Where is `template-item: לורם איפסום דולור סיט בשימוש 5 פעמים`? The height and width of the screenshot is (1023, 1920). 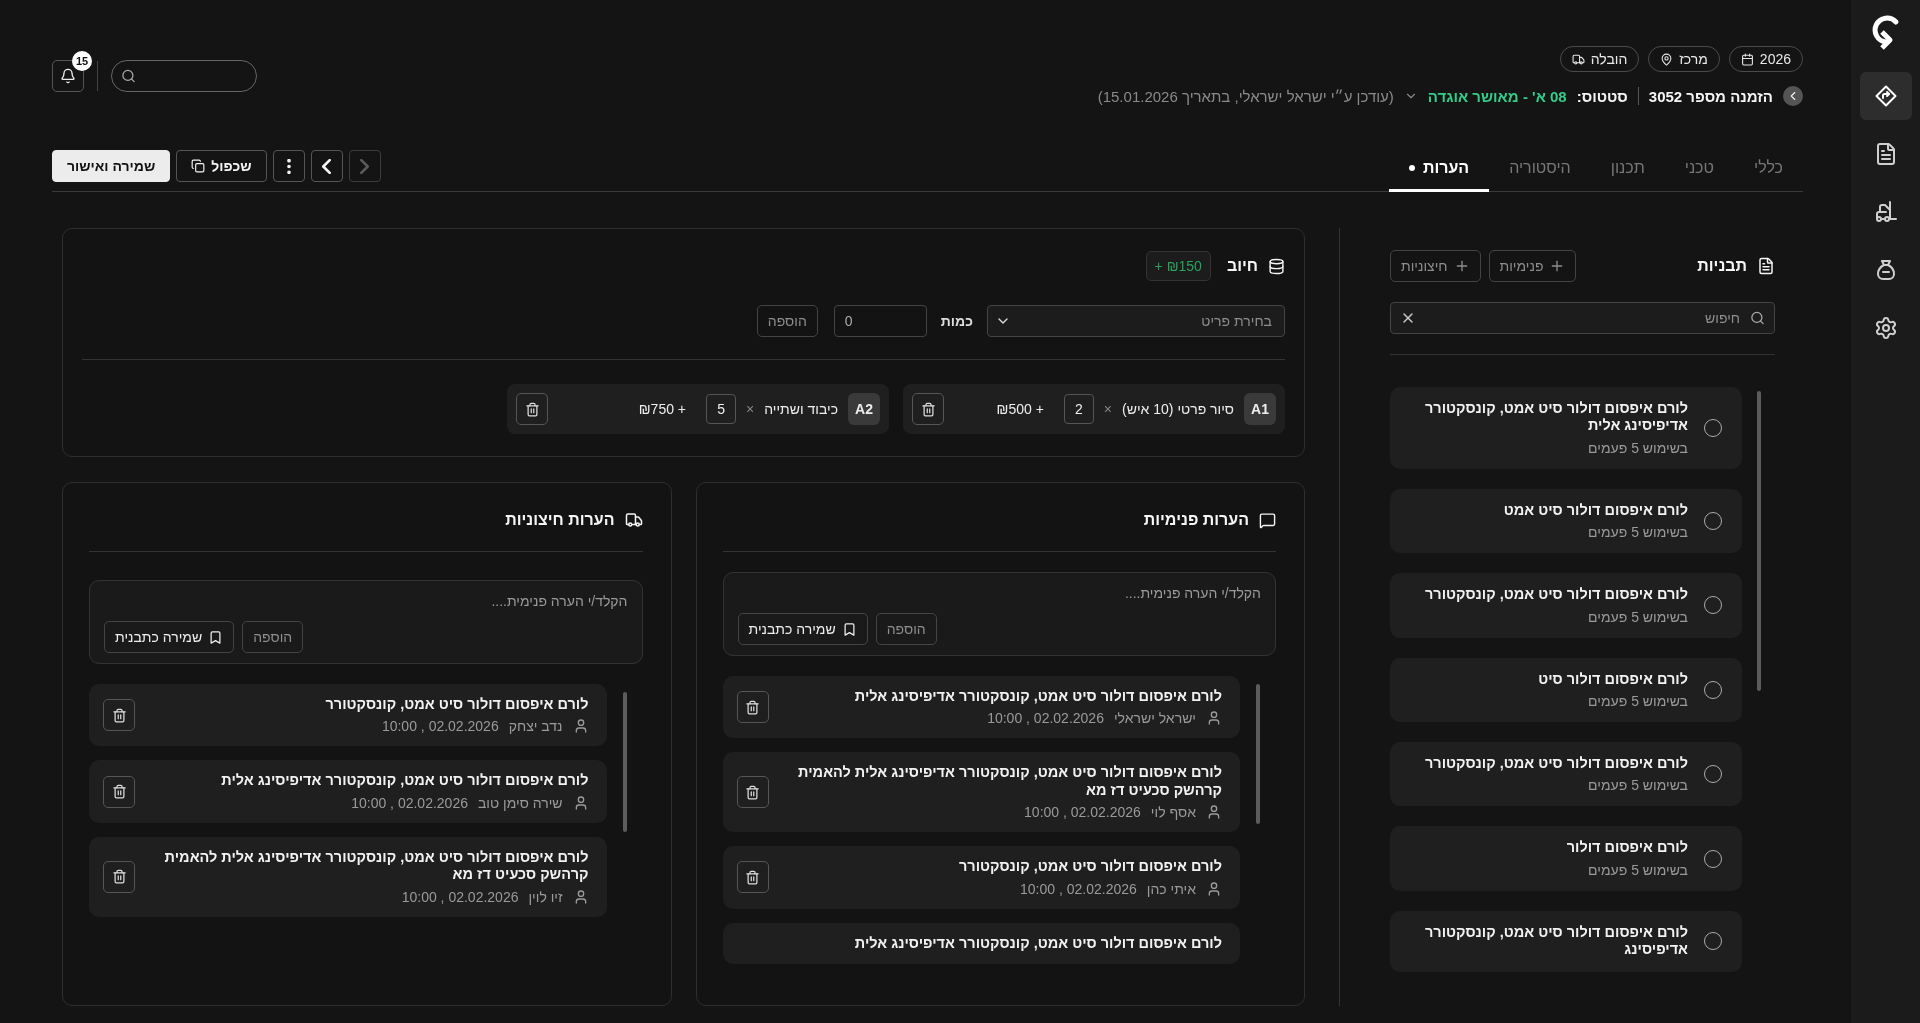
template-item: לורם איפסום דולור סיט בשימוש 5 פעמים is located at coordinates (1566, 689).